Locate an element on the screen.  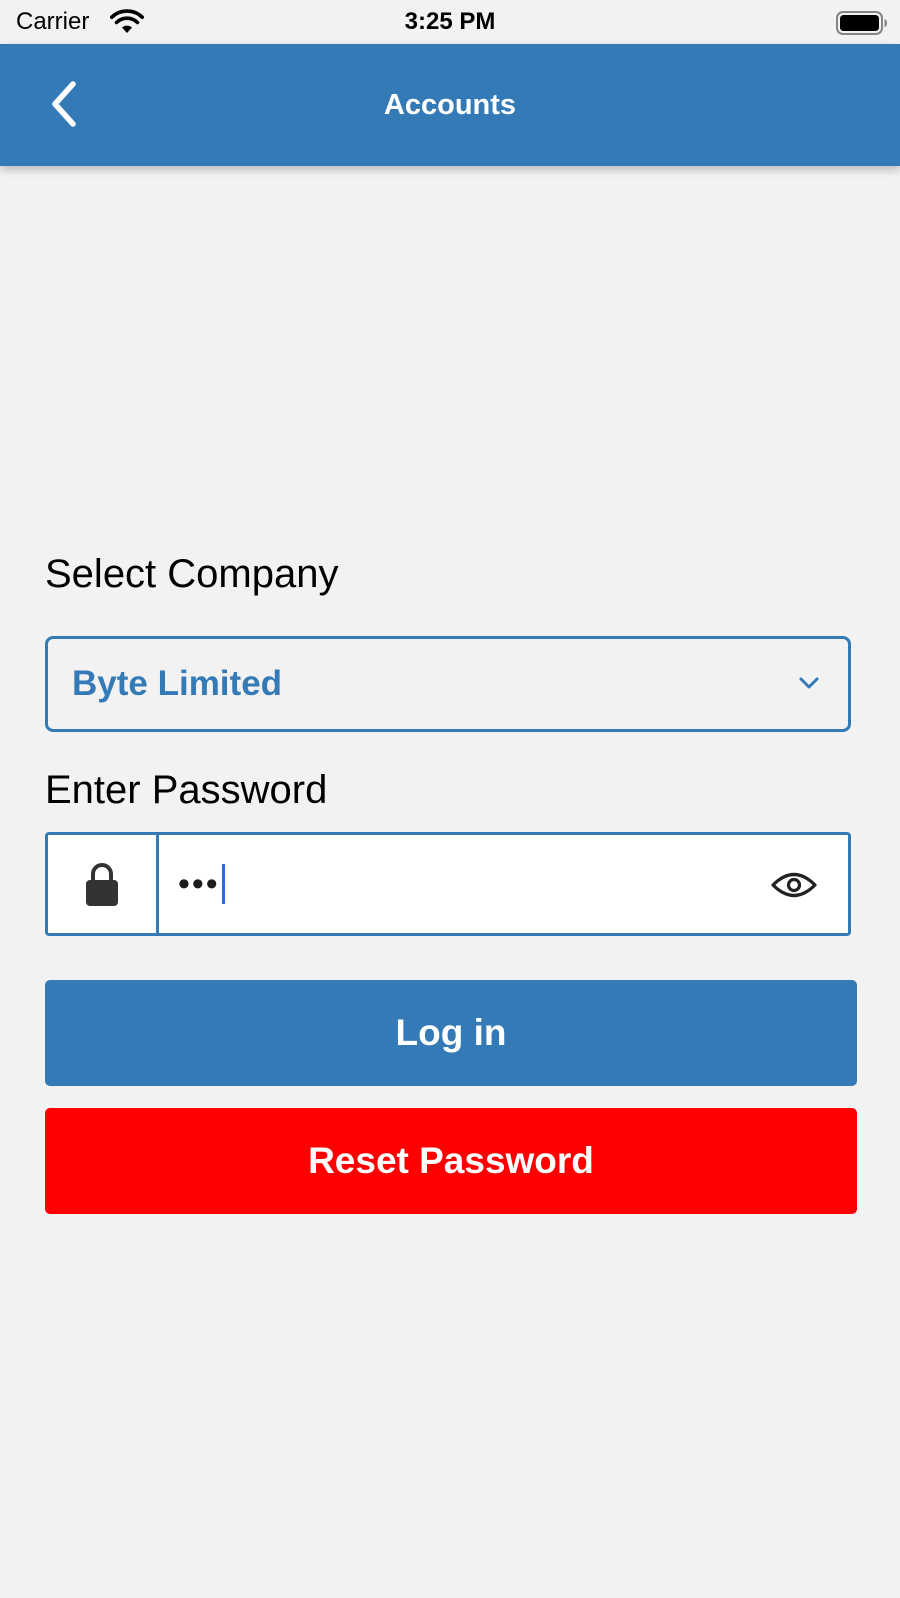
password-label: Enter Password is located at coordinates (186, 790).